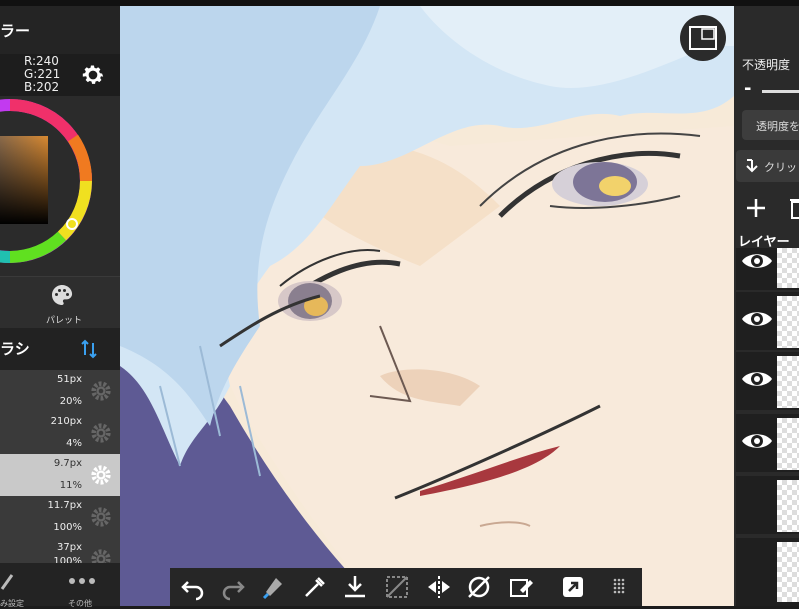 This screenshot has height=609, width=799. What do you see at coordinates (355, 587) in the screenshot?
I see `download-icon` at bounding box center [355, 587].